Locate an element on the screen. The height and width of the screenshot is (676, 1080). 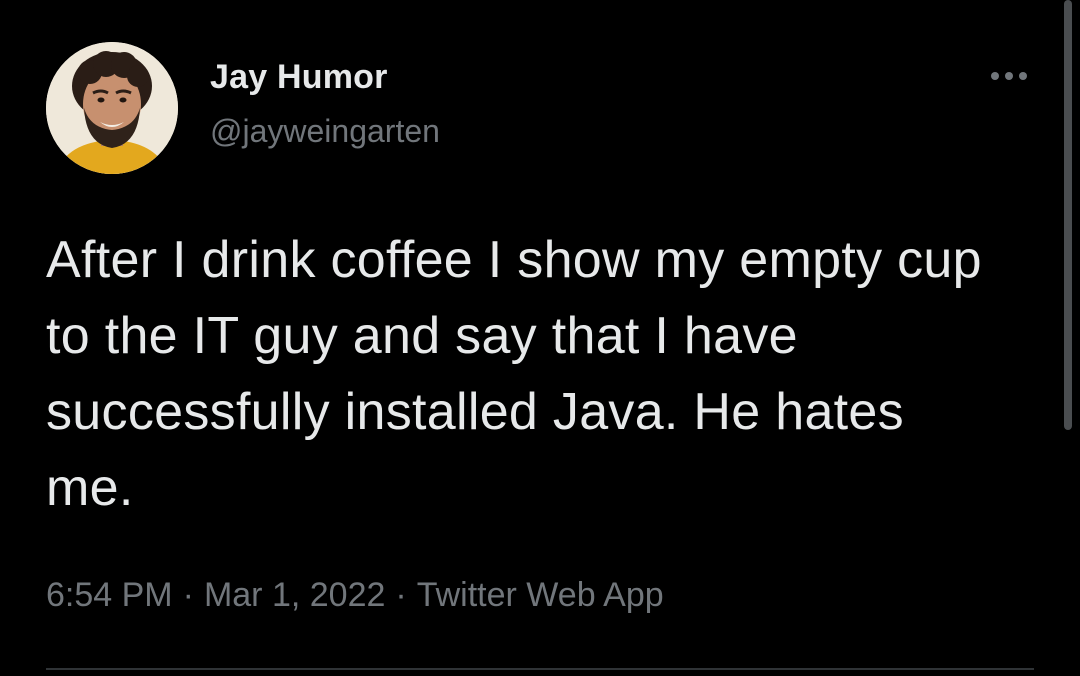
more-options-button is located at coordinates (1009, 76).